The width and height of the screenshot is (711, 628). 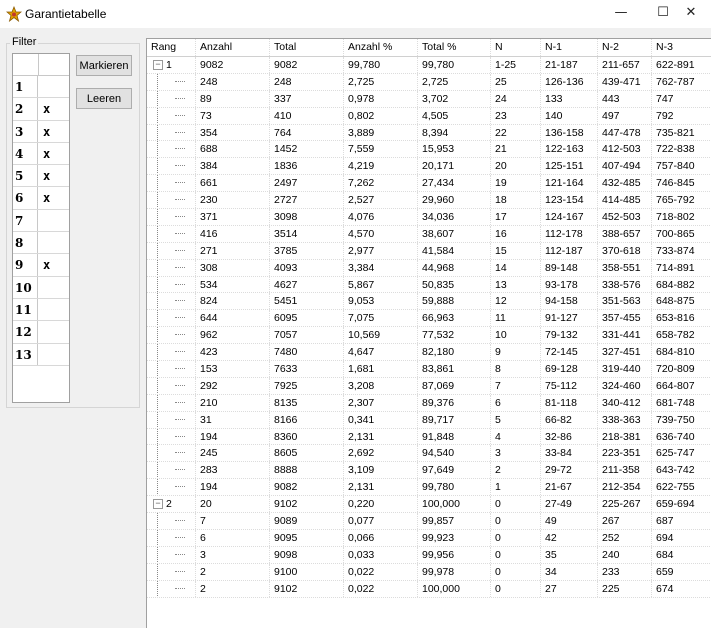 I want to click on table-row: 2 9100 0,022 99,978 0 34 233 659, so click(x=429, y=572).